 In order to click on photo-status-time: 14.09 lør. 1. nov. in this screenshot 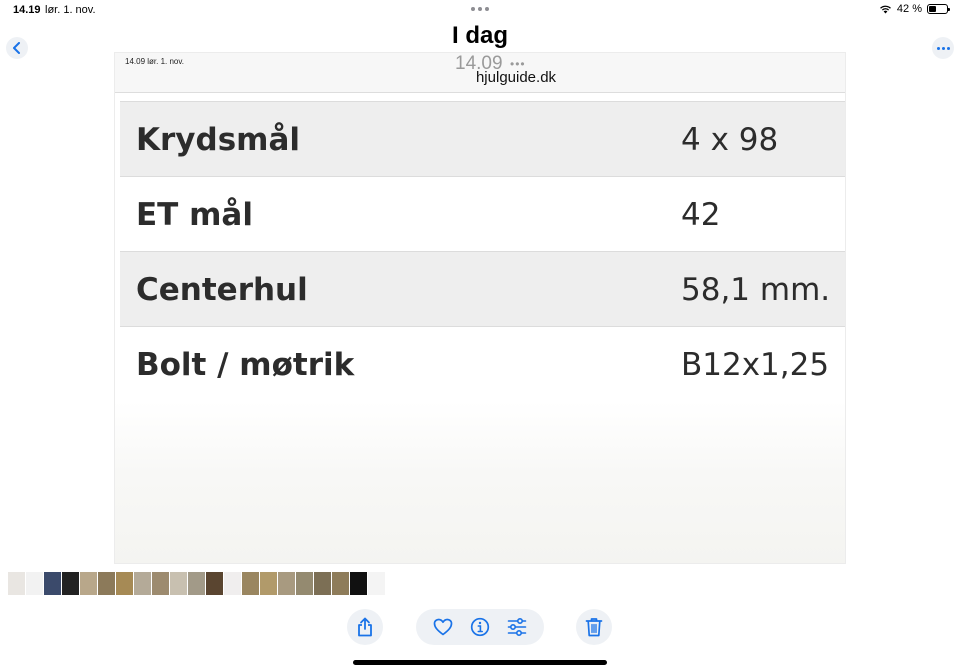, I will do `click(154, 61)`.